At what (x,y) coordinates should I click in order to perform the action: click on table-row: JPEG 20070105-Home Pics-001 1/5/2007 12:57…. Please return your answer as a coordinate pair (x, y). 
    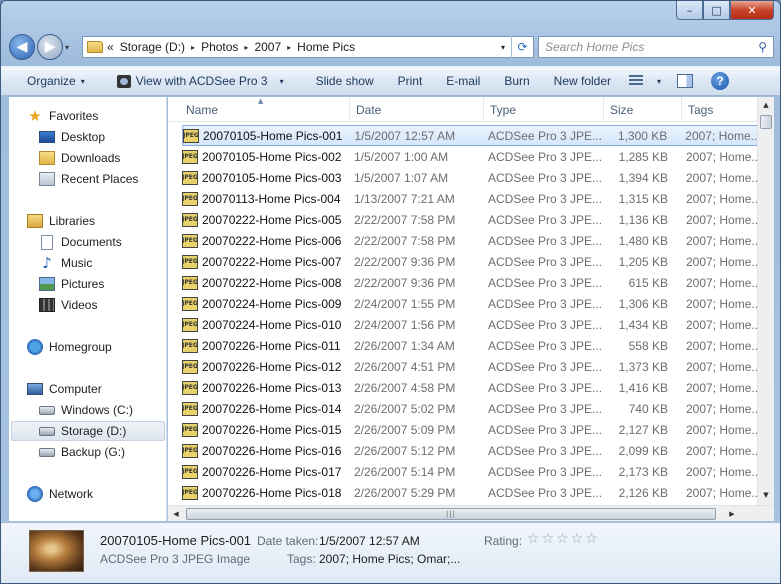
    Looking at the image, I should click on (470, 135).